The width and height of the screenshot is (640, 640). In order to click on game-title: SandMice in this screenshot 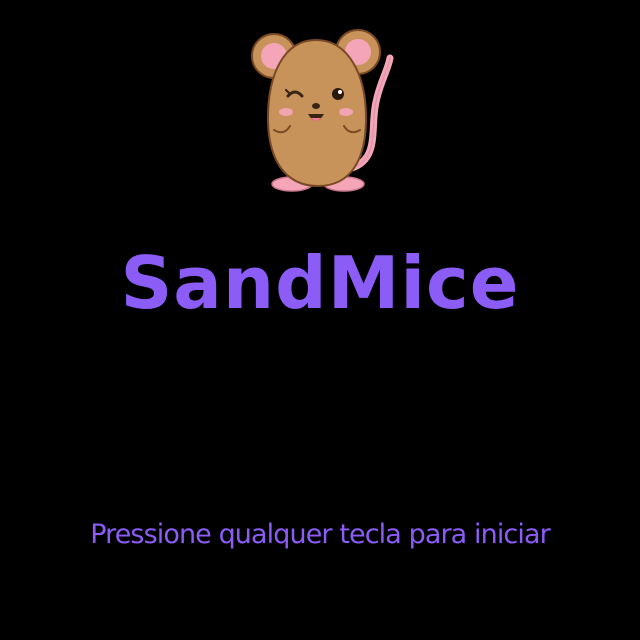, I will do `click(320, 283)`.